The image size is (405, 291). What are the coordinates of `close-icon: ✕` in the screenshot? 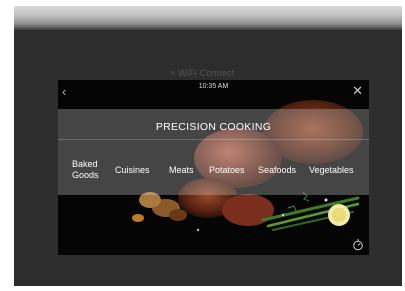 It's located at (357, 90).